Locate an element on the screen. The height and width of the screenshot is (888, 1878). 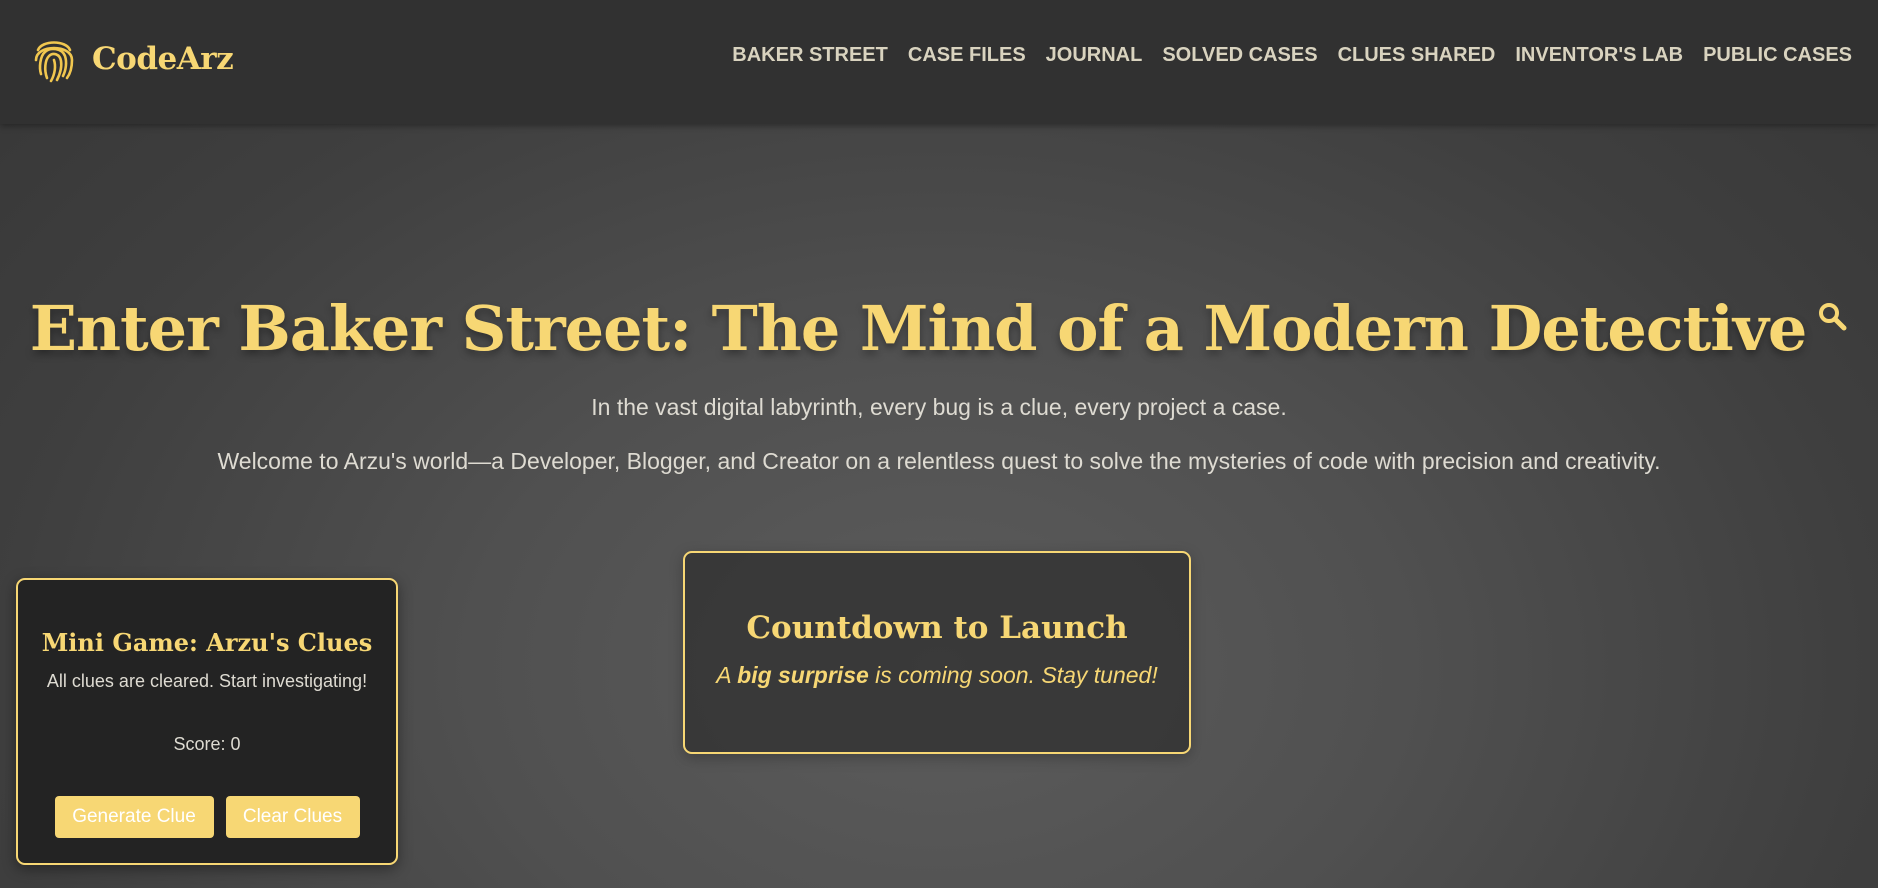
fingerprint-icon is located at coordinates (54, 62).